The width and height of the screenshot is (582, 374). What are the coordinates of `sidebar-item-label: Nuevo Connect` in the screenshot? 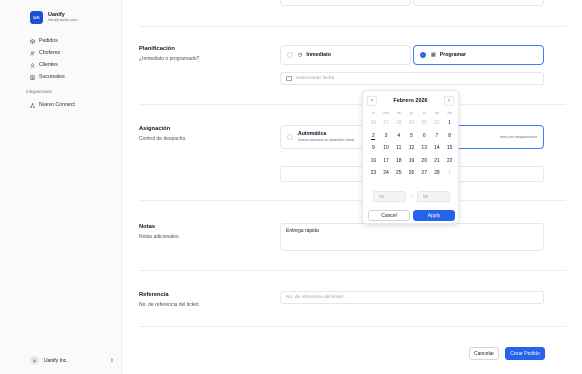 It's located at (57, 105).